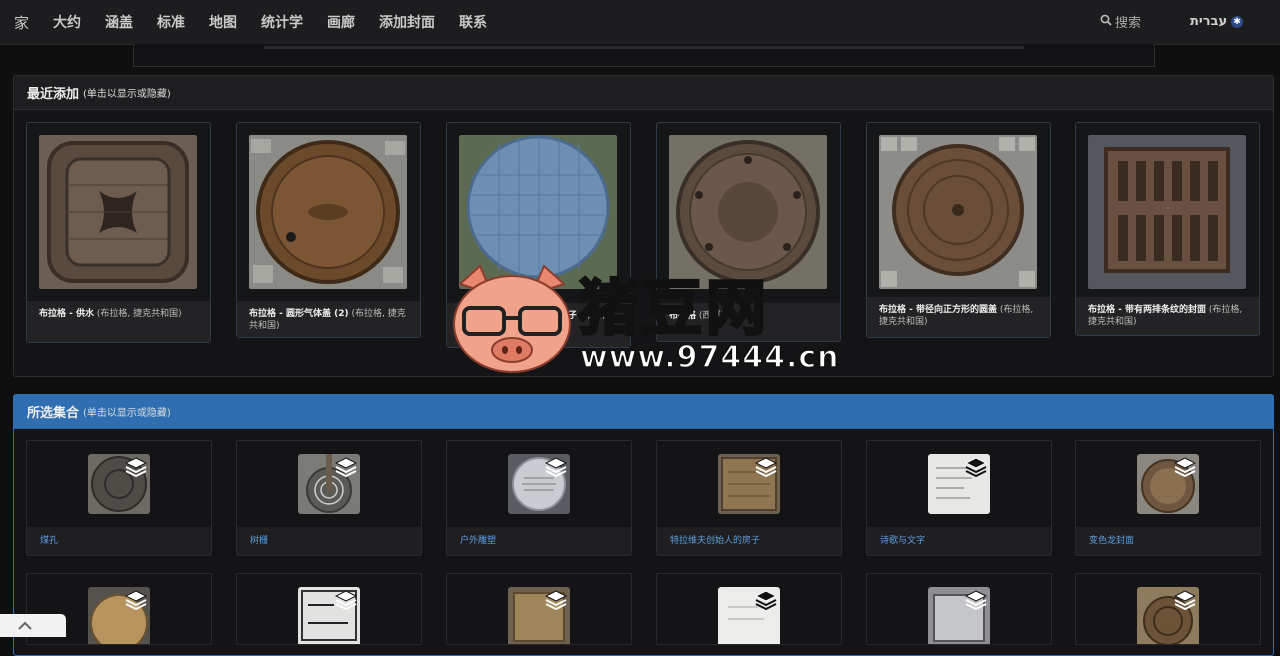 Image resolution: width=1280 pixels, height=656 pixels. I want to click on collection-label: 户外雕塑, so click(539, 541).